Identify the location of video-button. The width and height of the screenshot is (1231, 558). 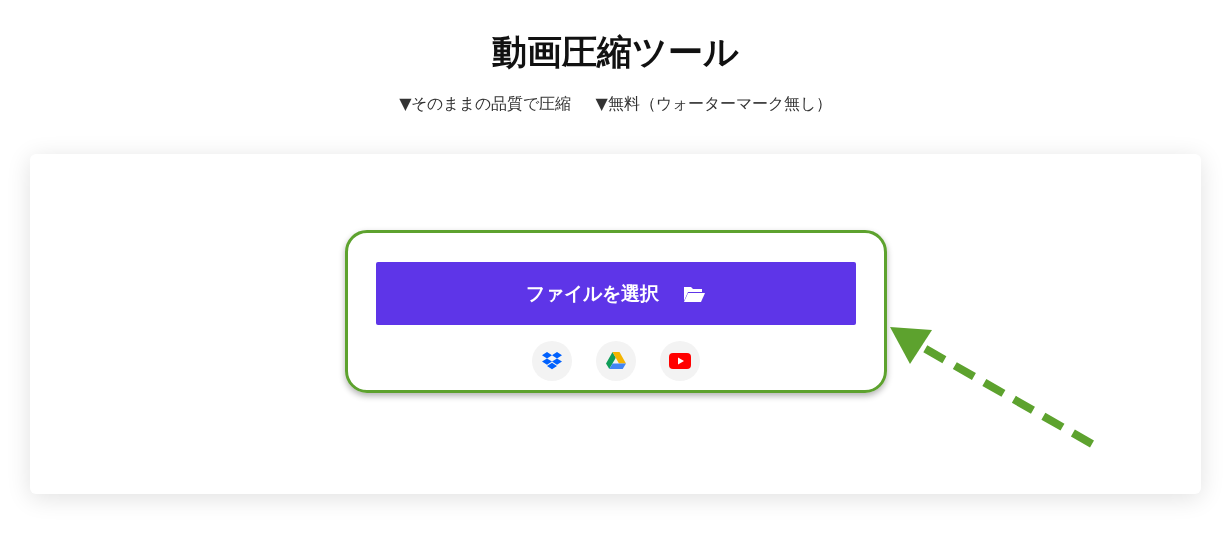
(679, 361).